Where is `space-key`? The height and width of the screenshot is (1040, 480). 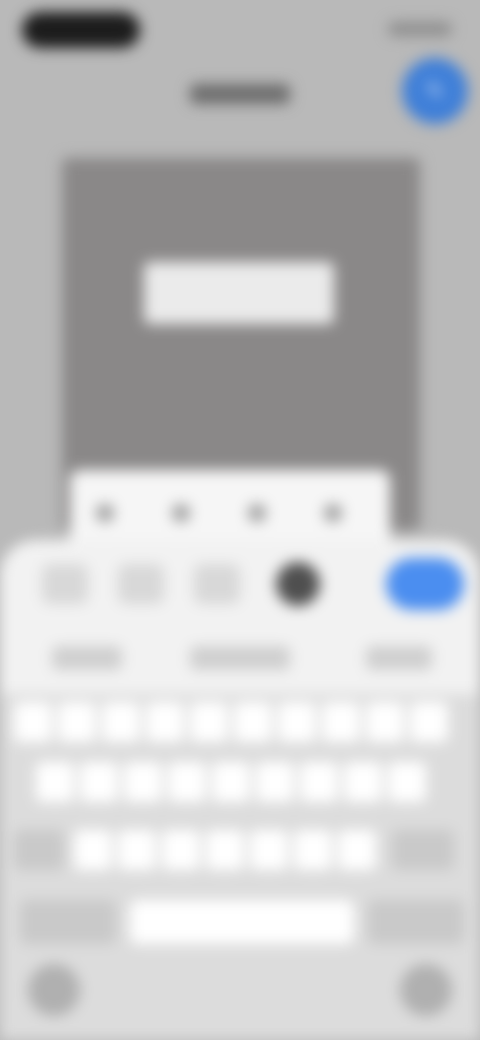
space-key is located at coordinates (242, 922).